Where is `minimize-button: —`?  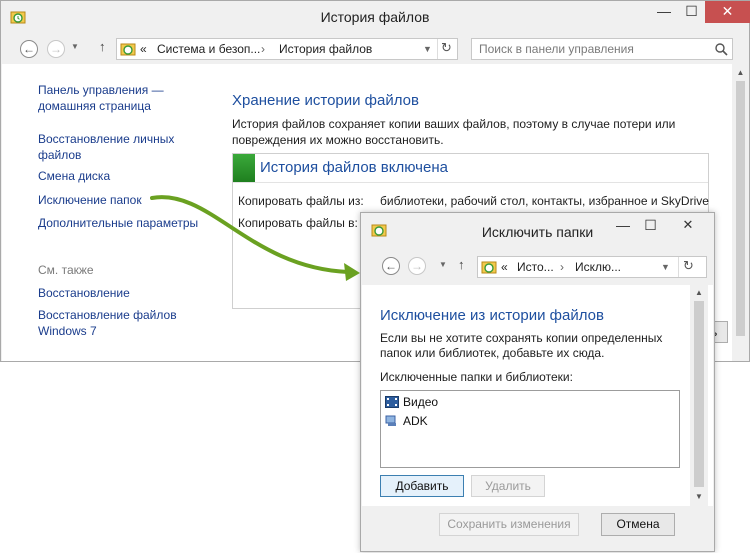
minimize-button: — is located at coordinates (664, 12).